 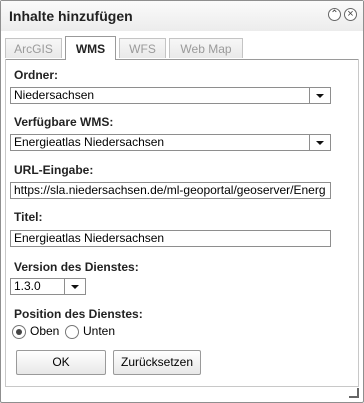 I want to click on ordner-label: Ordner:, so click(x=36, y=75).